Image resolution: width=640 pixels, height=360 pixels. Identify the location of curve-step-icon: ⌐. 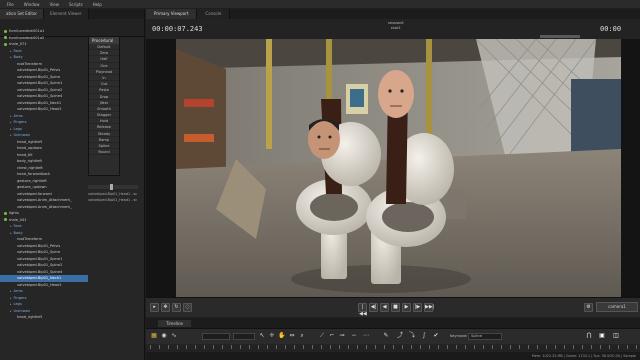
(332, 336).